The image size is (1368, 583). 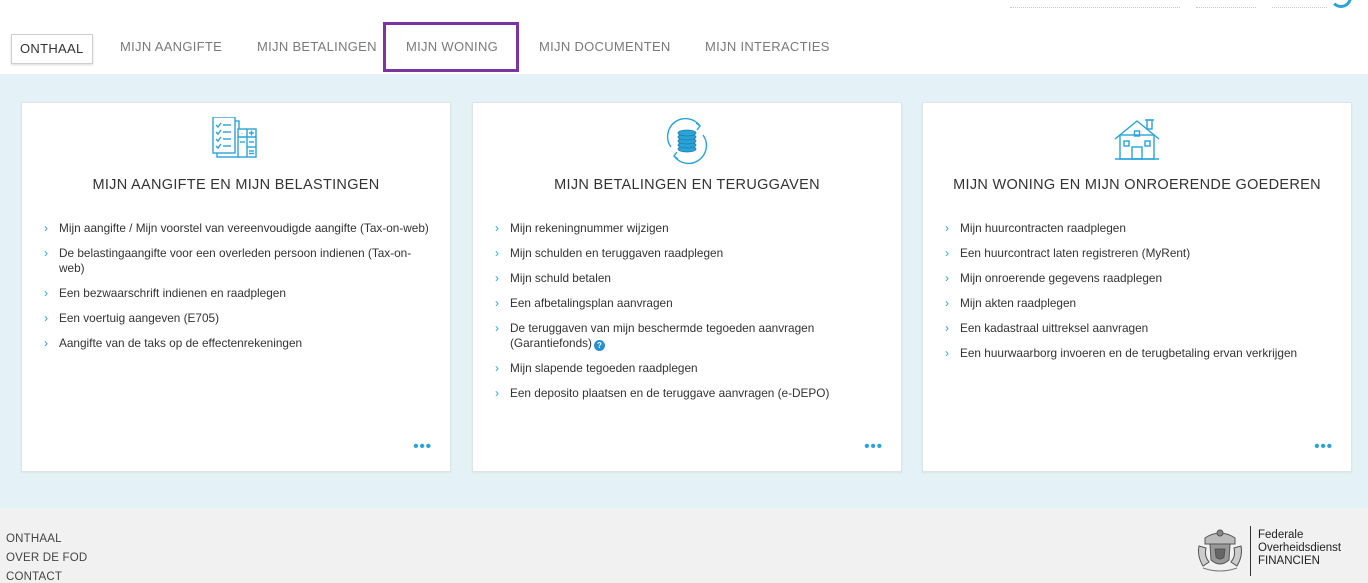 What do you see at coordinates (139, 318) in the screenshot?
I see `link-text: Een voertuig aangeven (E705)` at bounding box center [139, 318].